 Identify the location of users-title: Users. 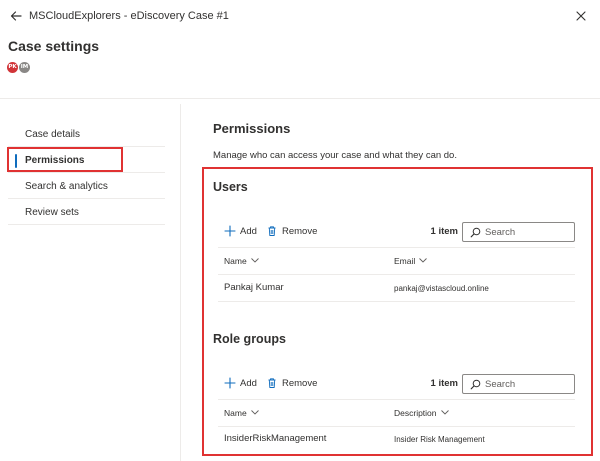
(230, 187).